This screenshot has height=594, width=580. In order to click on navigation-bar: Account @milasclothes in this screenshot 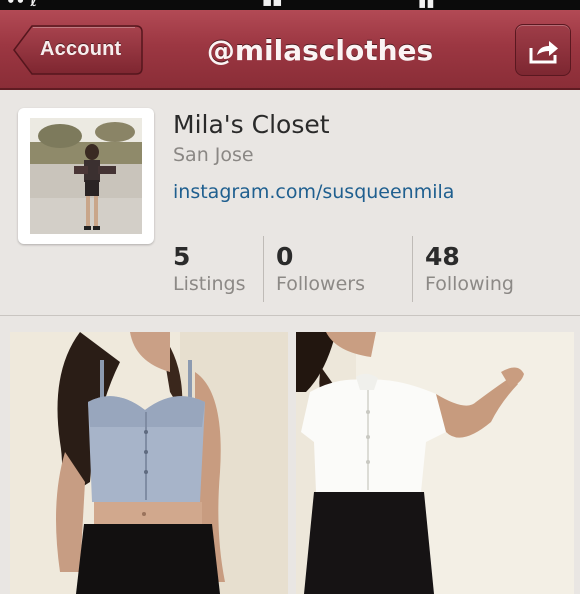, I will do `click(290, 50)`.